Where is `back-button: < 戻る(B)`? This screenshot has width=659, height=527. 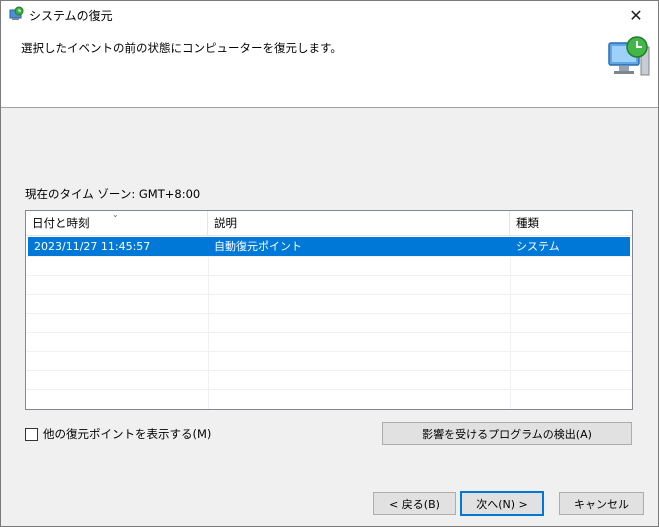 back-button: < 戻る(B) is located at coordinates (414, 503).